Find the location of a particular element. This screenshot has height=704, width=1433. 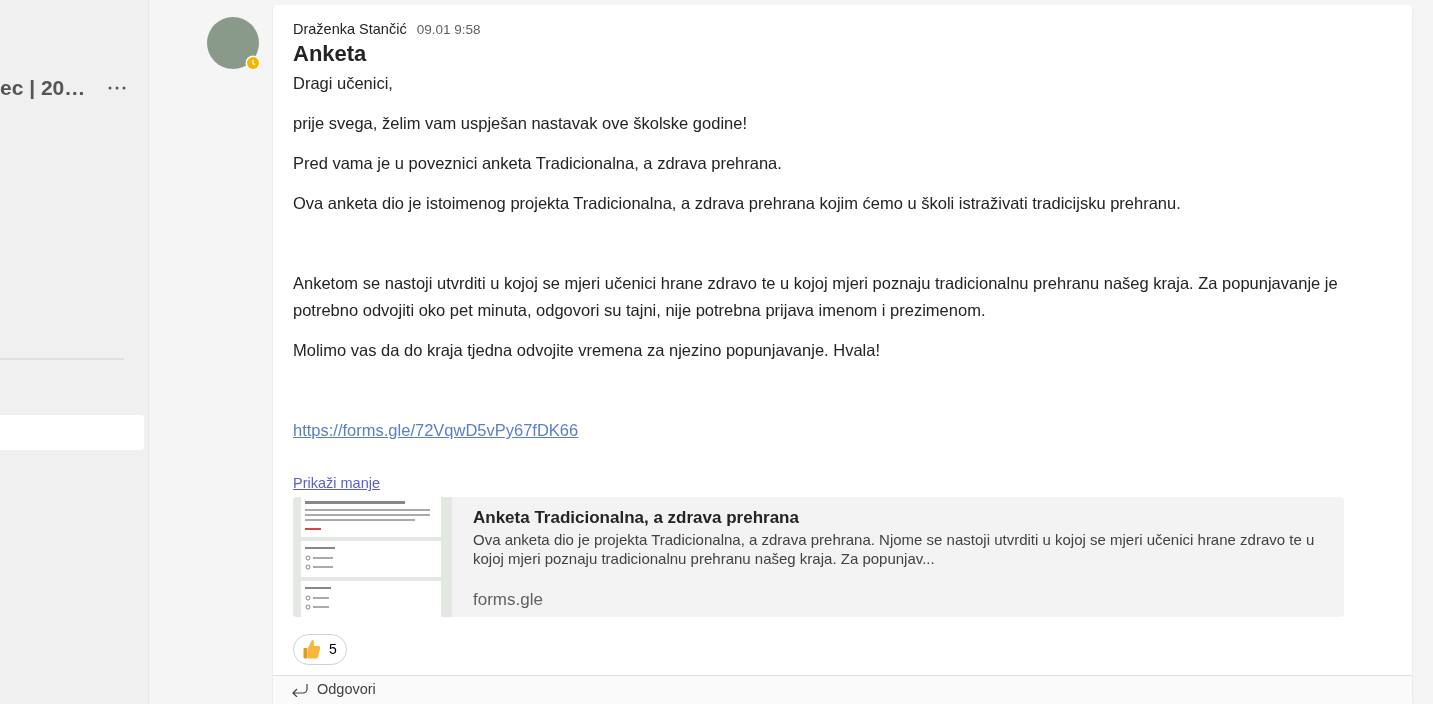

show-less-link: Prikaži manje is located at coordinates (337, 483).